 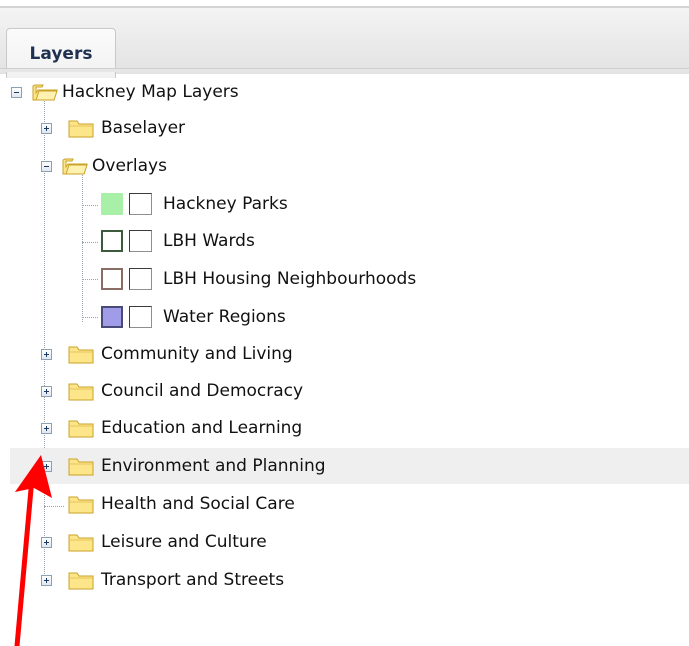 What do you see at coordinates (193, 580) in the screenshot?
I see `tree-node-label: Transport and Streets` at bounding box center [193, 580].